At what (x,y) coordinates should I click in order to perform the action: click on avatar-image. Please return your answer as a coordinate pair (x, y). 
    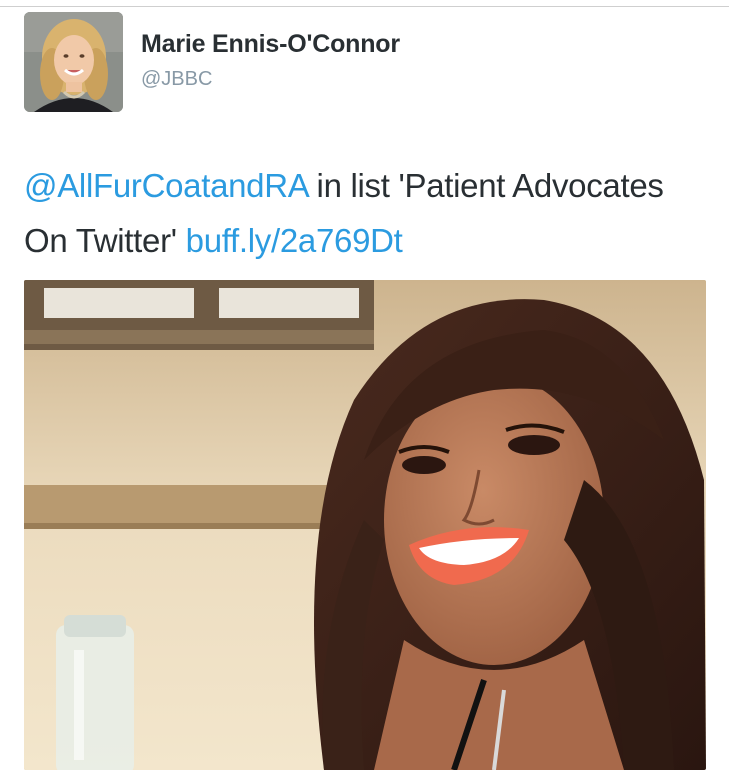
    Looking at the image, I should click on (73, 62).